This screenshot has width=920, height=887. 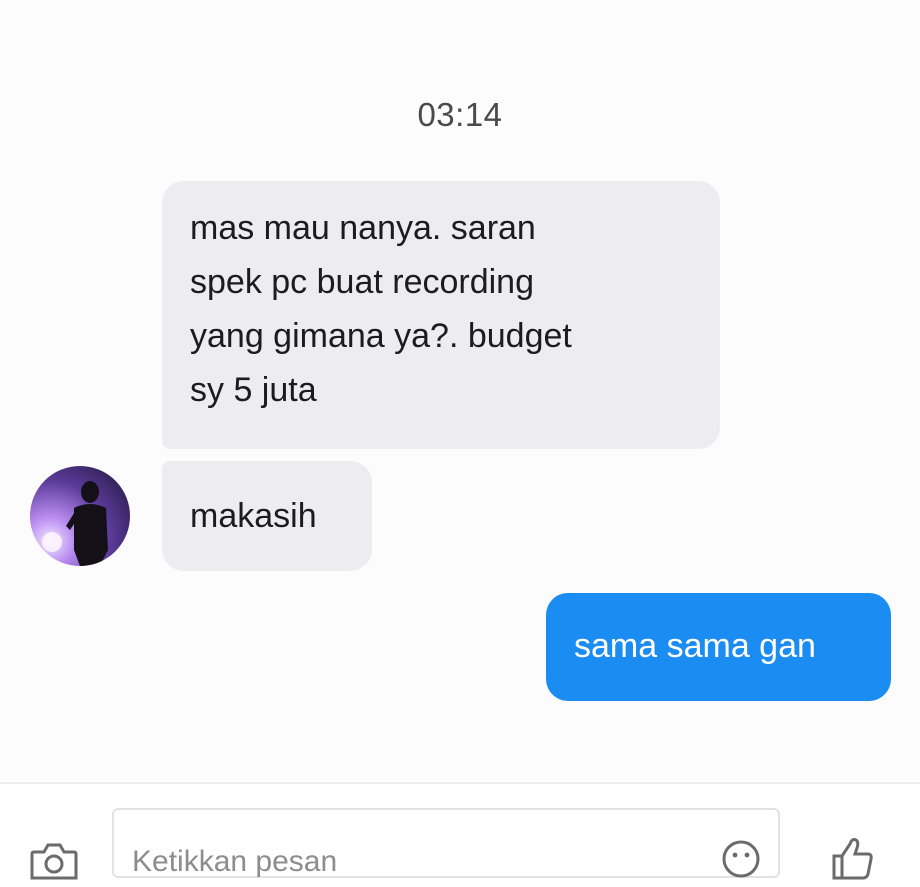 What do you see at coordinates (460, 114) in the screenshot?
I see `message-timestamp: 03:14` at bounding box center [460, 114].